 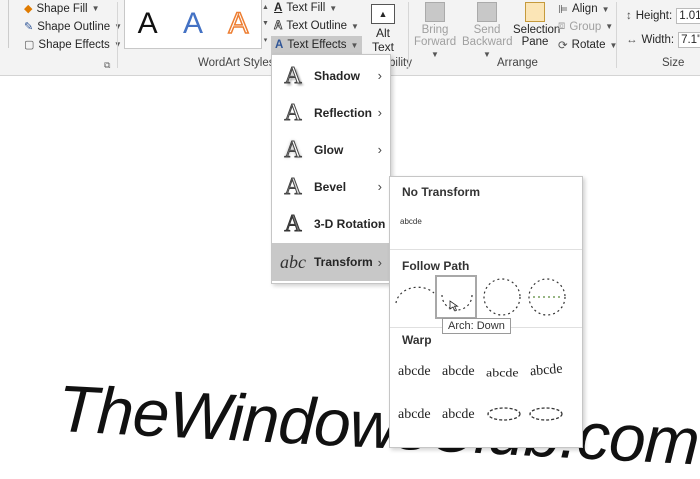 I want to click on text-fill-button: A Text Fill ▼, so click(x=305, y=8).